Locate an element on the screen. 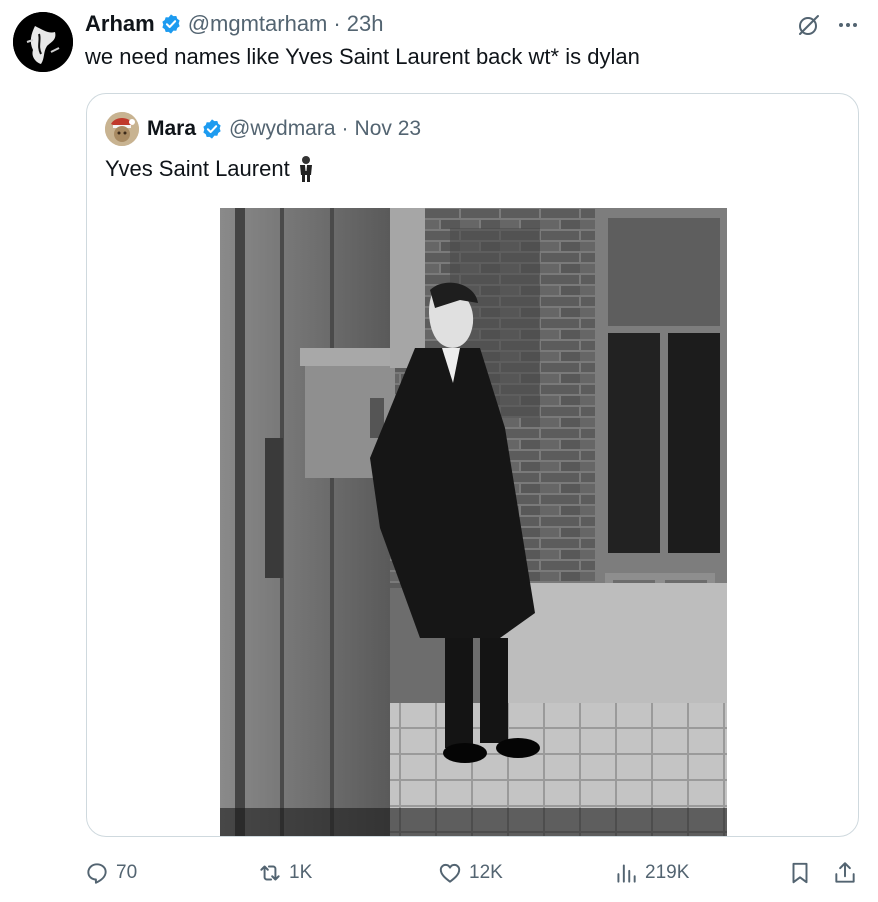  man-in-suit-emoji-icon is located at coordinates (305, 169).